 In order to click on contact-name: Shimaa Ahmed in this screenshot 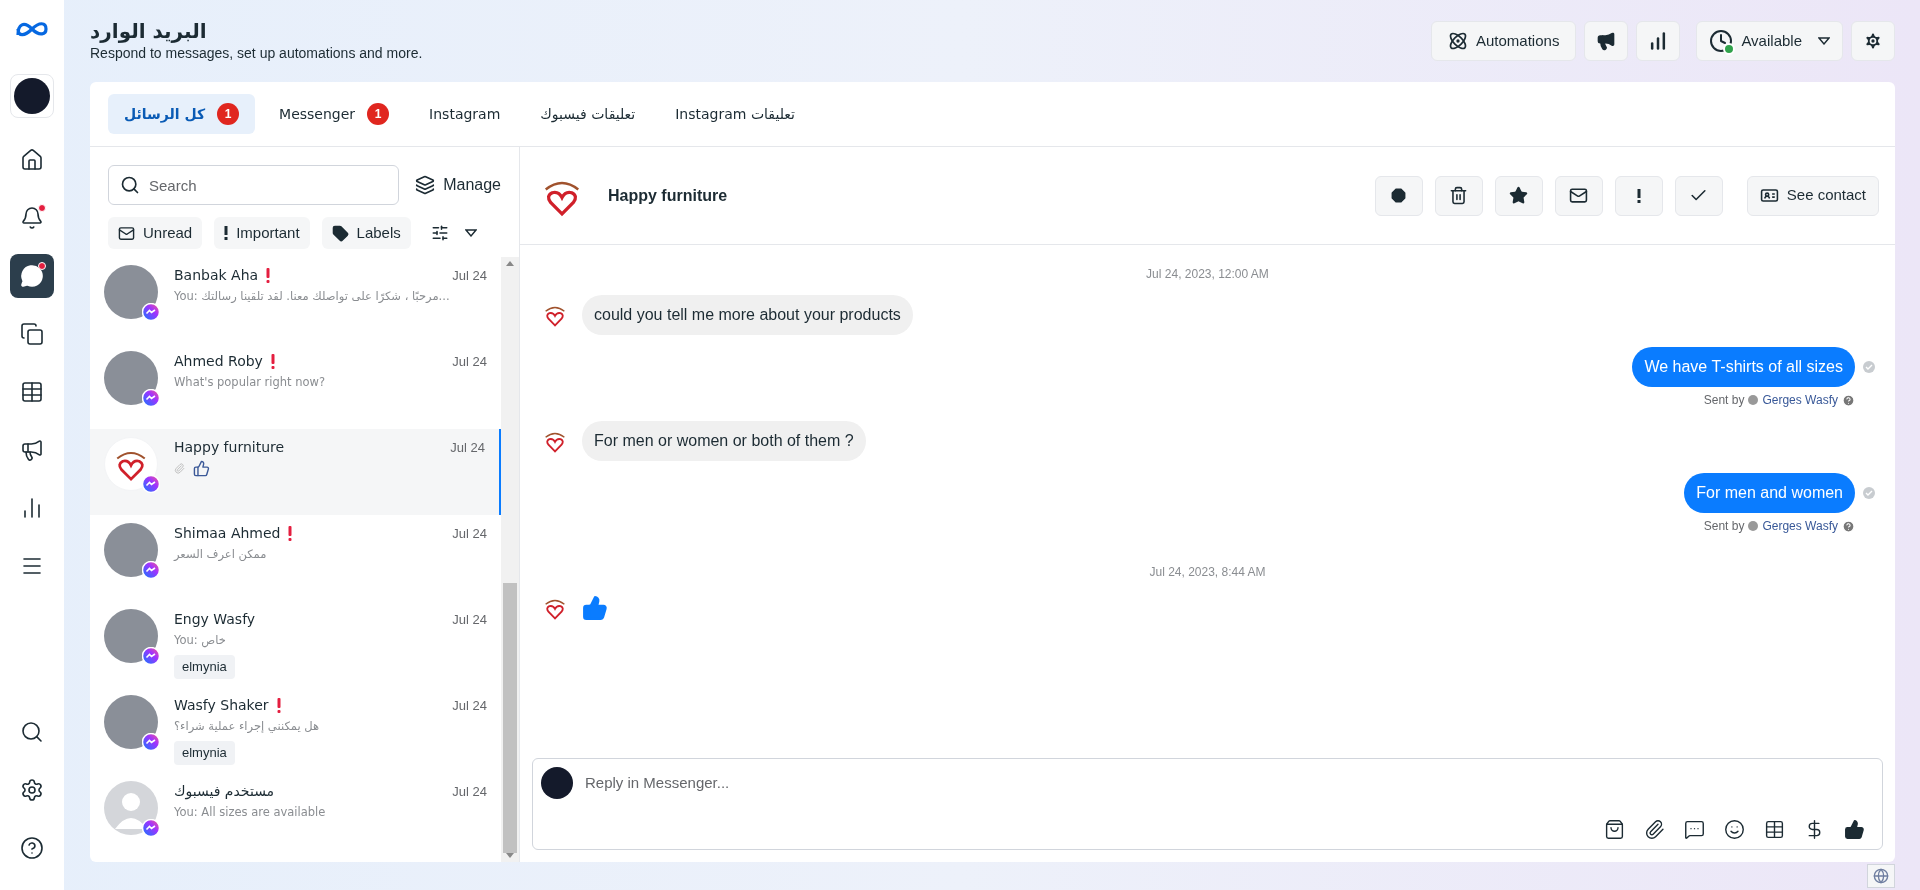, I will do `click(227, 533)`.